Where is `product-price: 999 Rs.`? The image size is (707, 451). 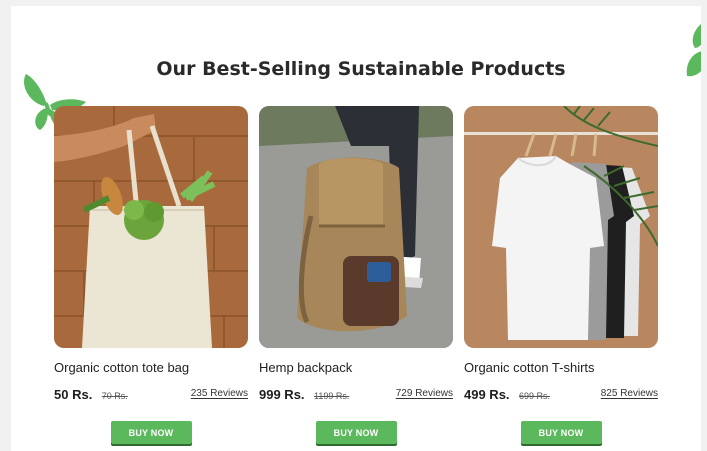
product-price: 999 Rs. is located at coordinates (282, 394).